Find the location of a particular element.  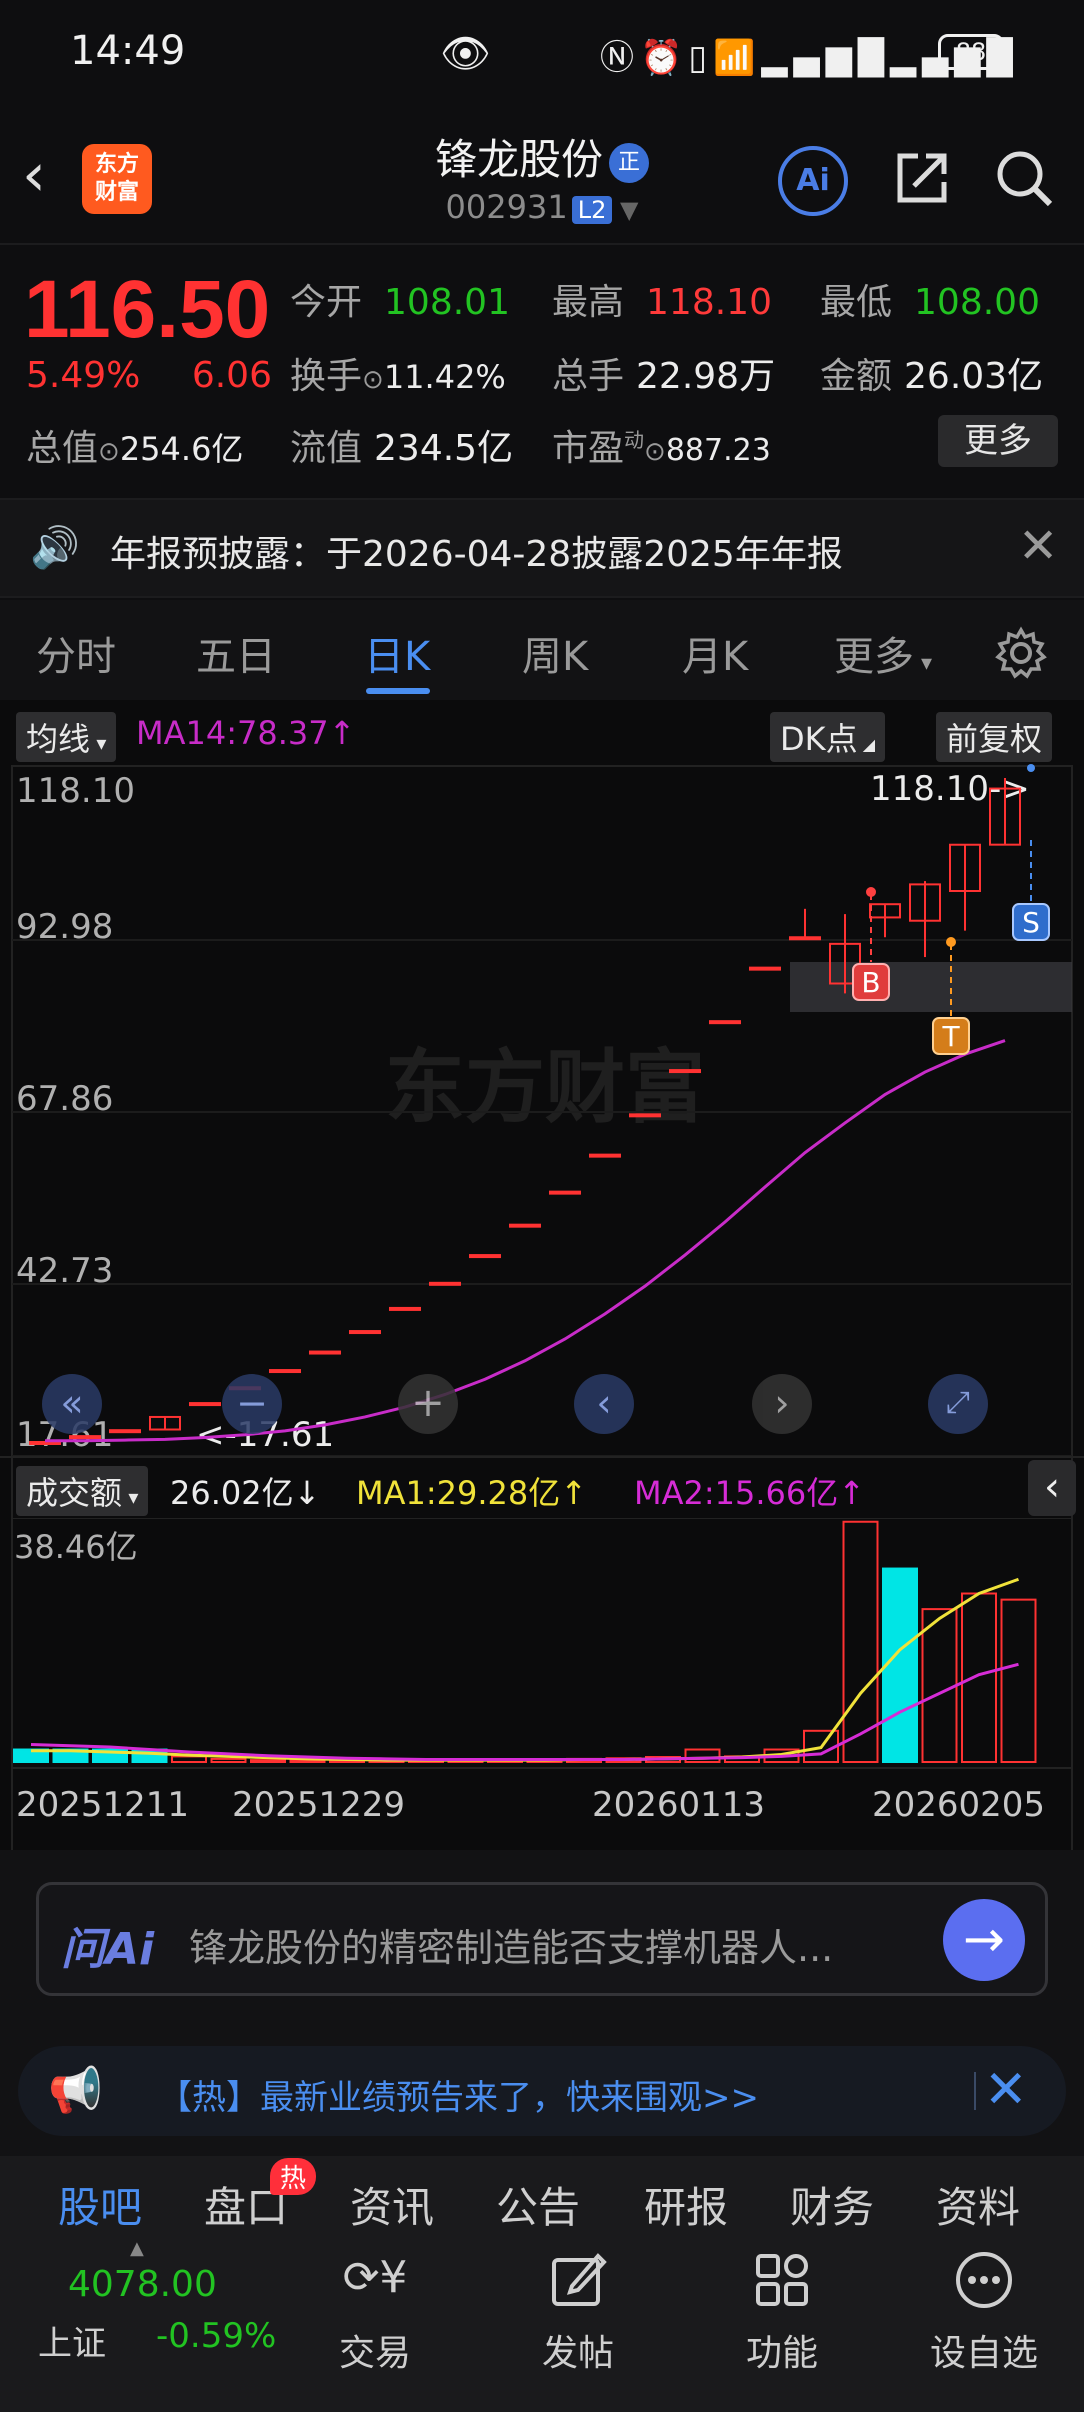

tab-more: 更多 ▾ is located at coordinates (883, 653).